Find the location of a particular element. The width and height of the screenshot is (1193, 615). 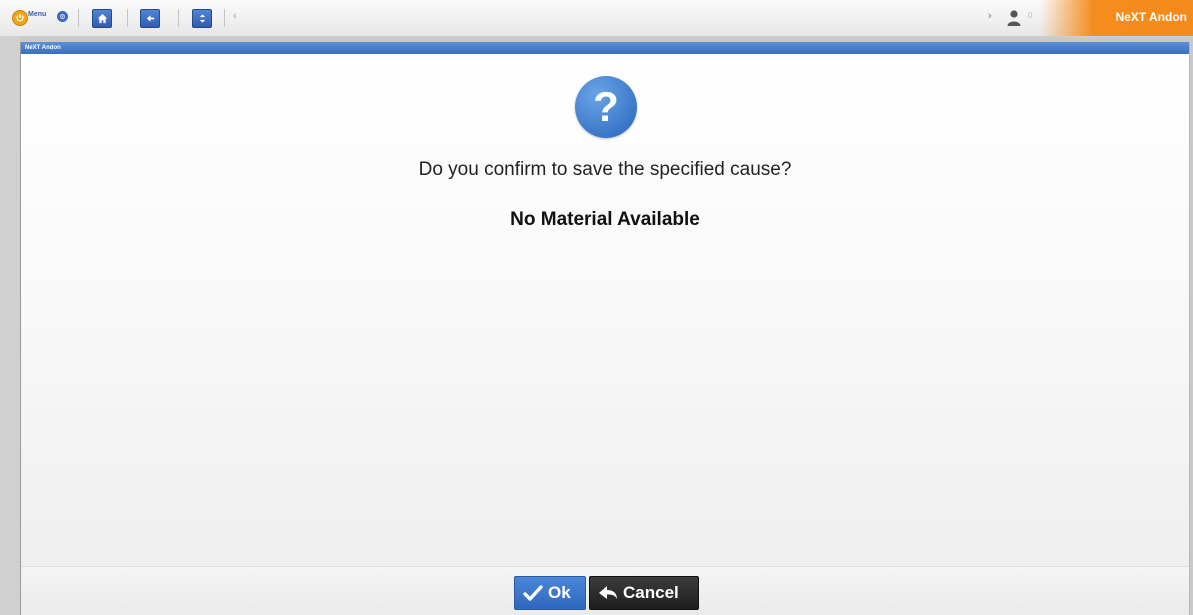

brand-title: NeXT Andon is located at coordinates (1151, 17).